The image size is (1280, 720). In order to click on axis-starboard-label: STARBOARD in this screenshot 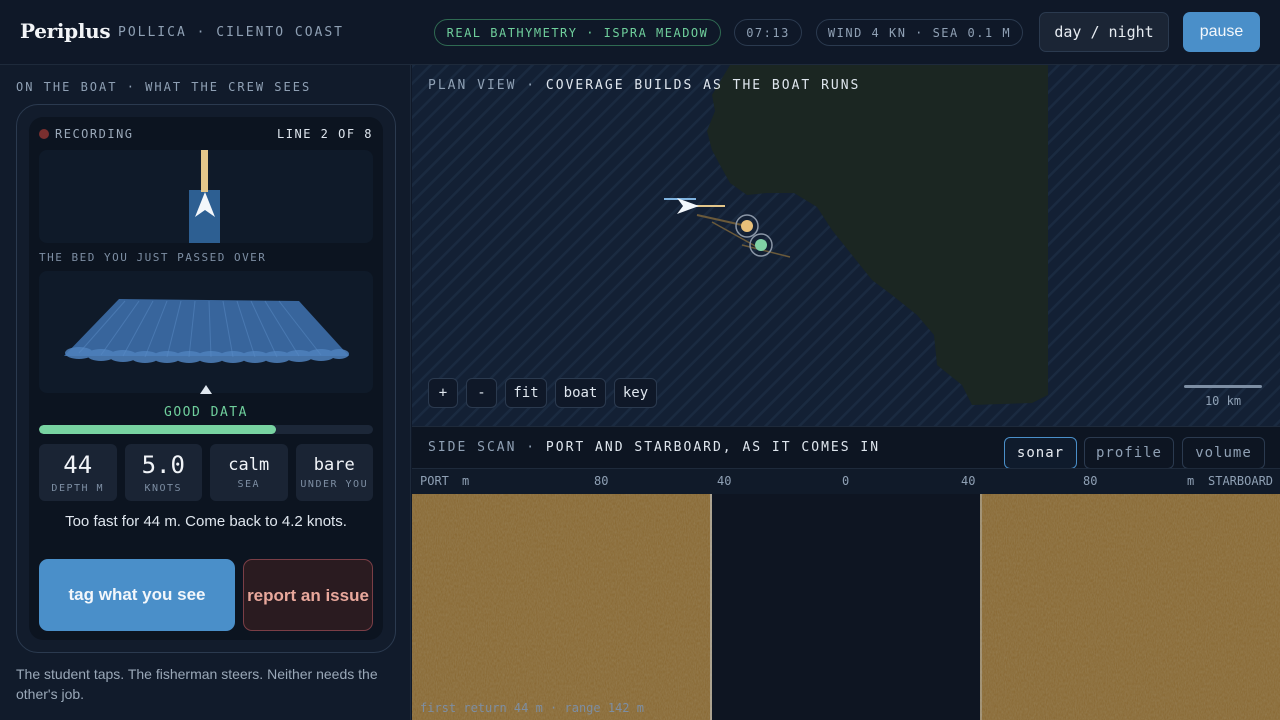, I will do `click(1241, 481)`.